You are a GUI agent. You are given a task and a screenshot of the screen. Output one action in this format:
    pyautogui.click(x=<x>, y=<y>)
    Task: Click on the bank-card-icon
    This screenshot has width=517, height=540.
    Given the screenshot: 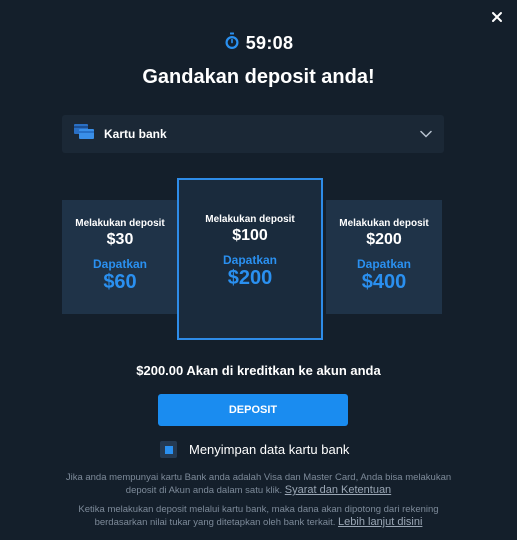 What is the action you would take?
    pyautogui.click(x=84, y=134)
    